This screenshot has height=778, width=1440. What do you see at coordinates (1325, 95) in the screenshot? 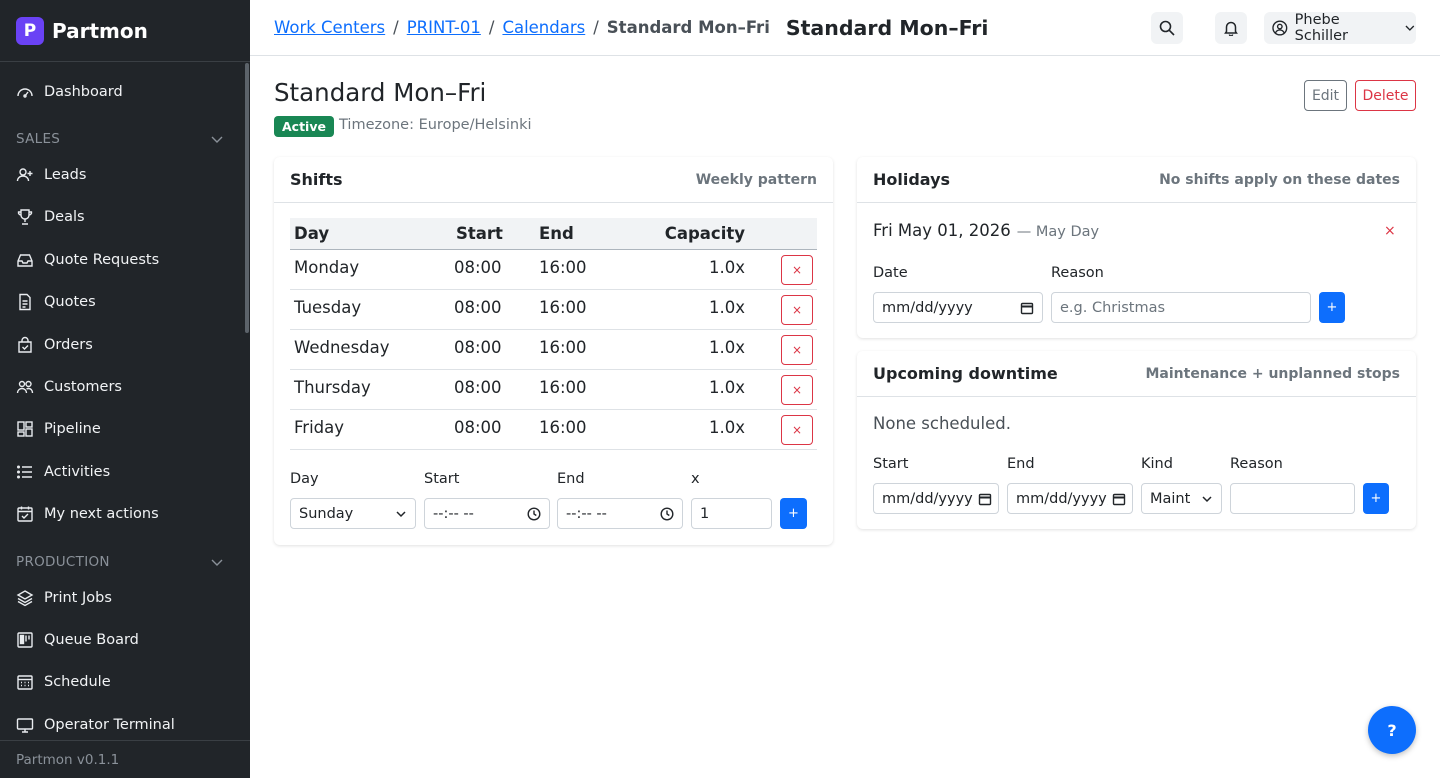
I see `edit-button: Edit` at bounding box center [1325, 95].